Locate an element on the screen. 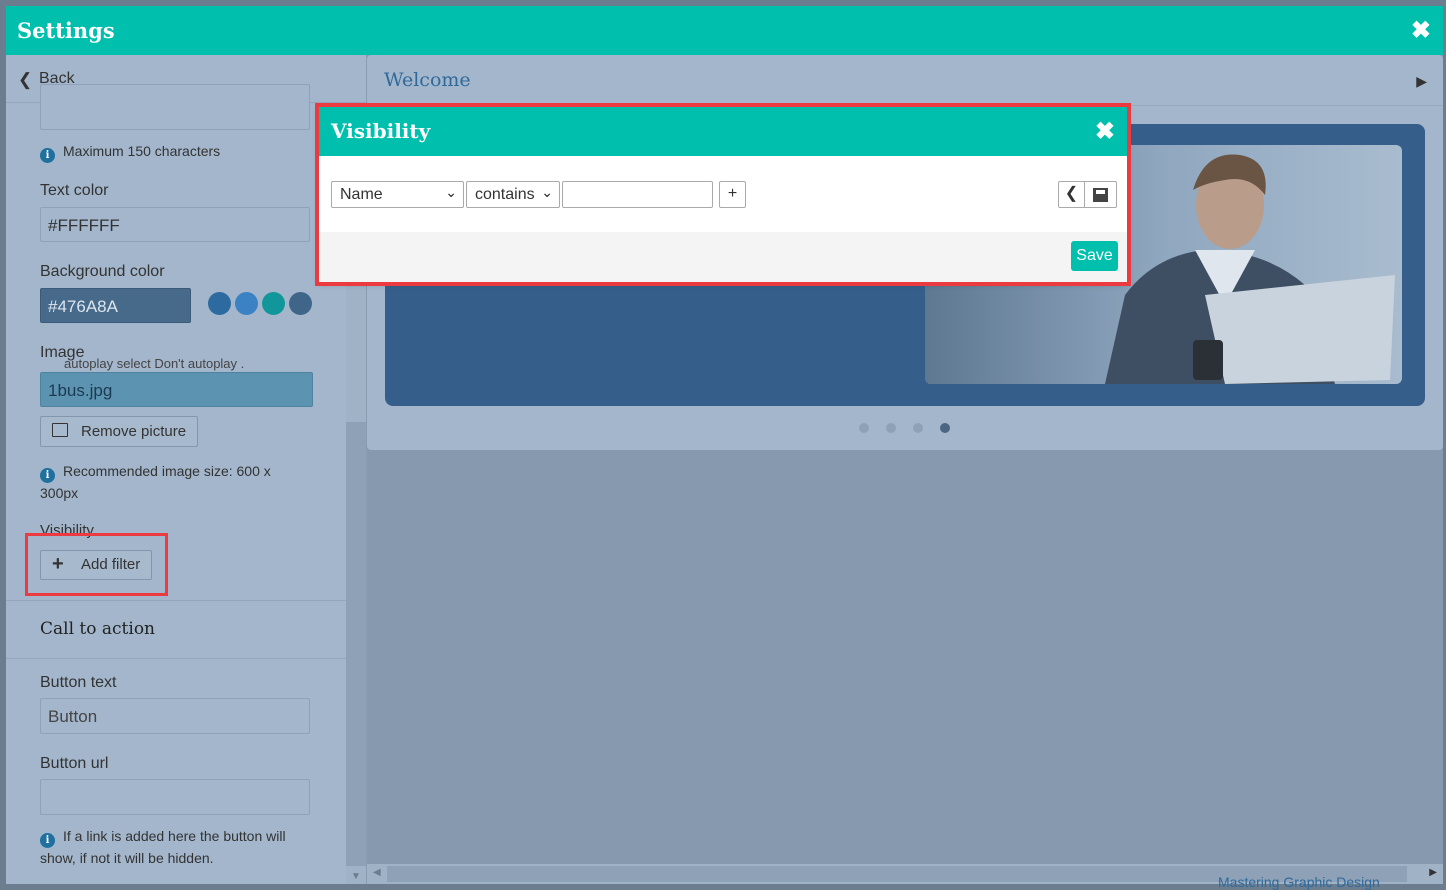 The image size is (1446, 890). visibility-dialog: Visibility ✖ Name ⌄ contains ⌄ + ❮ Save is located at coordinates (723, 194).